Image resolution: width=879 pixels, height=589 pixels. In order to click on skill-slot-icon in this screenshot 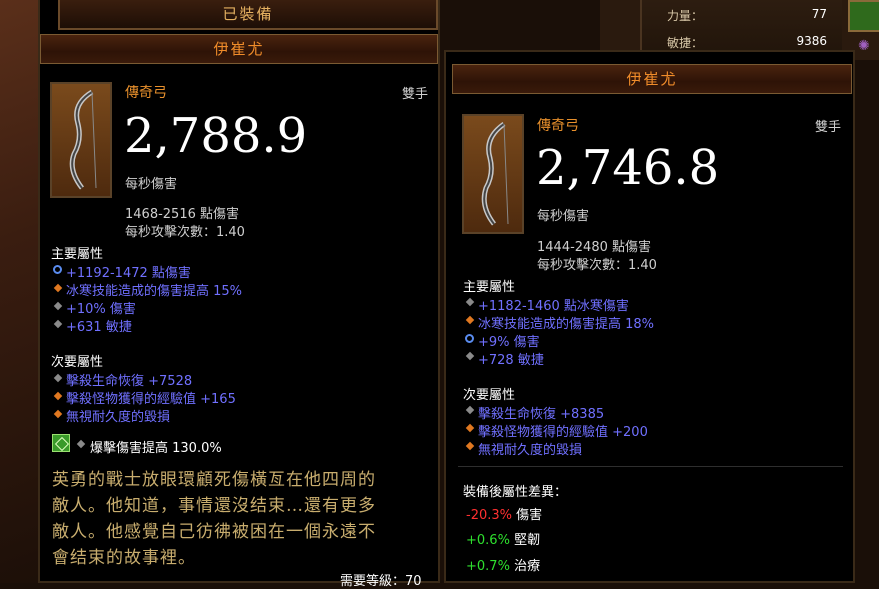, I will do `click(863, 16)`.